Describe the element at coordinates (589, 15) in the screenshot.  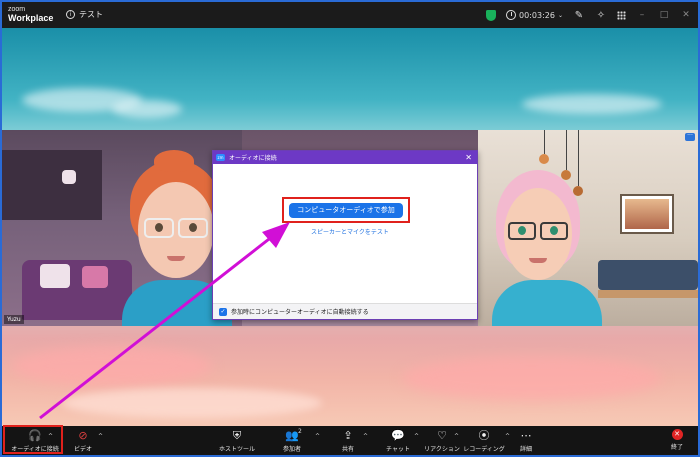
I see `title-bar-right: 00:03:26 ⌄ ✎ ✧ – □ ✕` at that location.